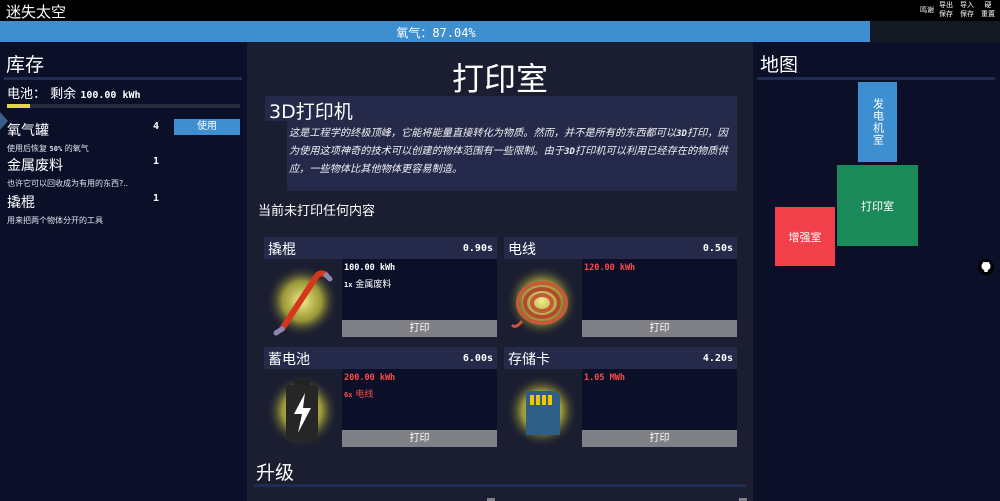  What do you see at coordinates (876, 78) in the screenshot?
I see `map-divider` at bounding box center [876, 78].